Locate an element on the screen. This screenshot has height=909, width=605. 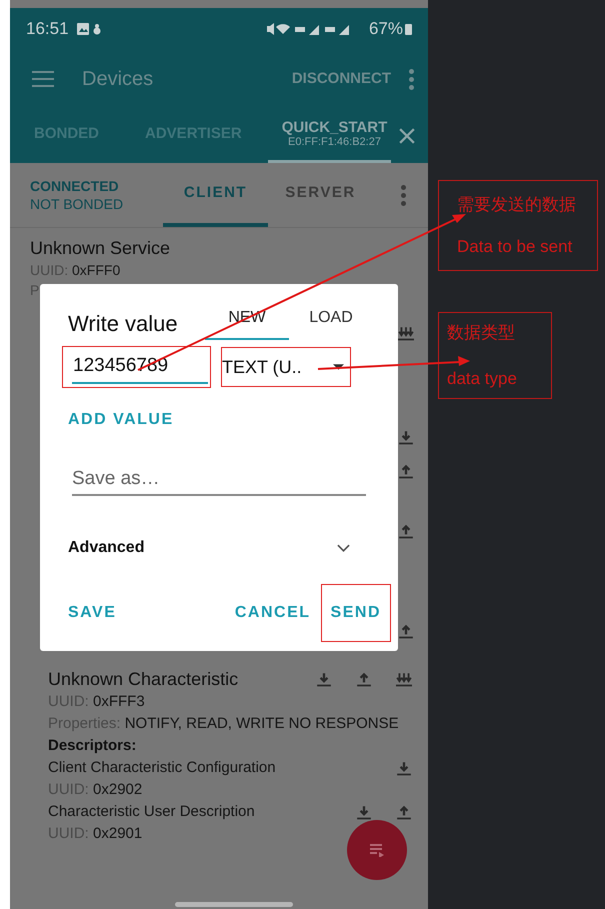
dialog-tab: LOAD is located at coordinates (331, 323).